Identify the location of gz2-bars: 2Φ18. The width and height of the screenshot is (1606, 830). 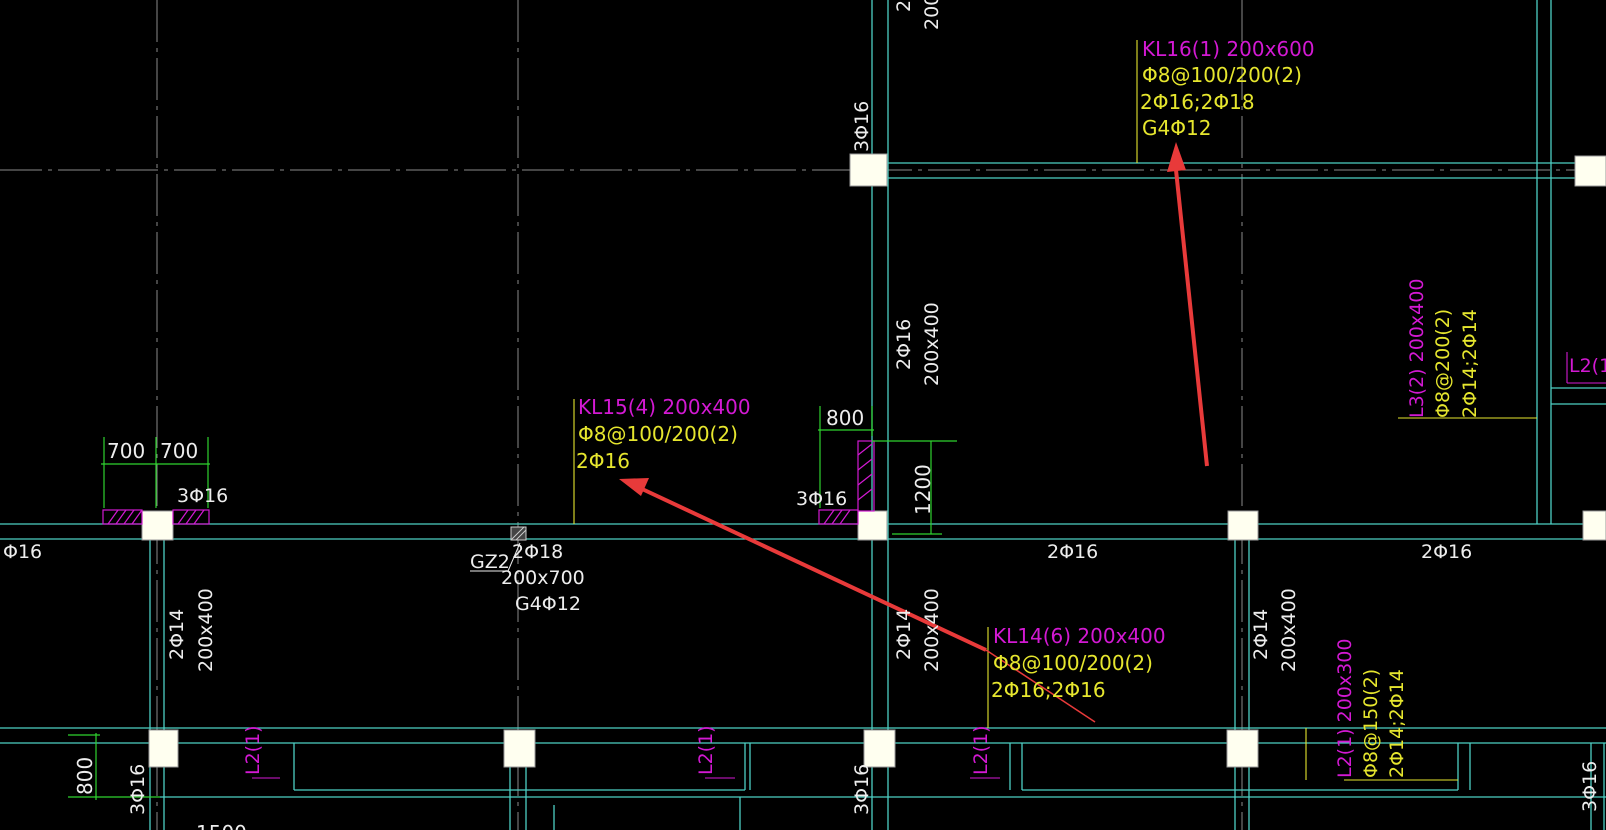
(537, 552).